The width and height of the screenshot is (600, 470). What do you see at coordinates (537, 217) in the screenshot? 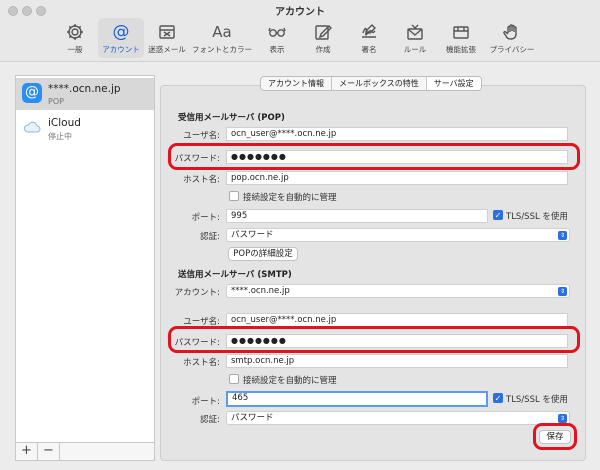
I see `incoming-tls-label: TLS/SSL を使用` at bounding box center [537, 217].